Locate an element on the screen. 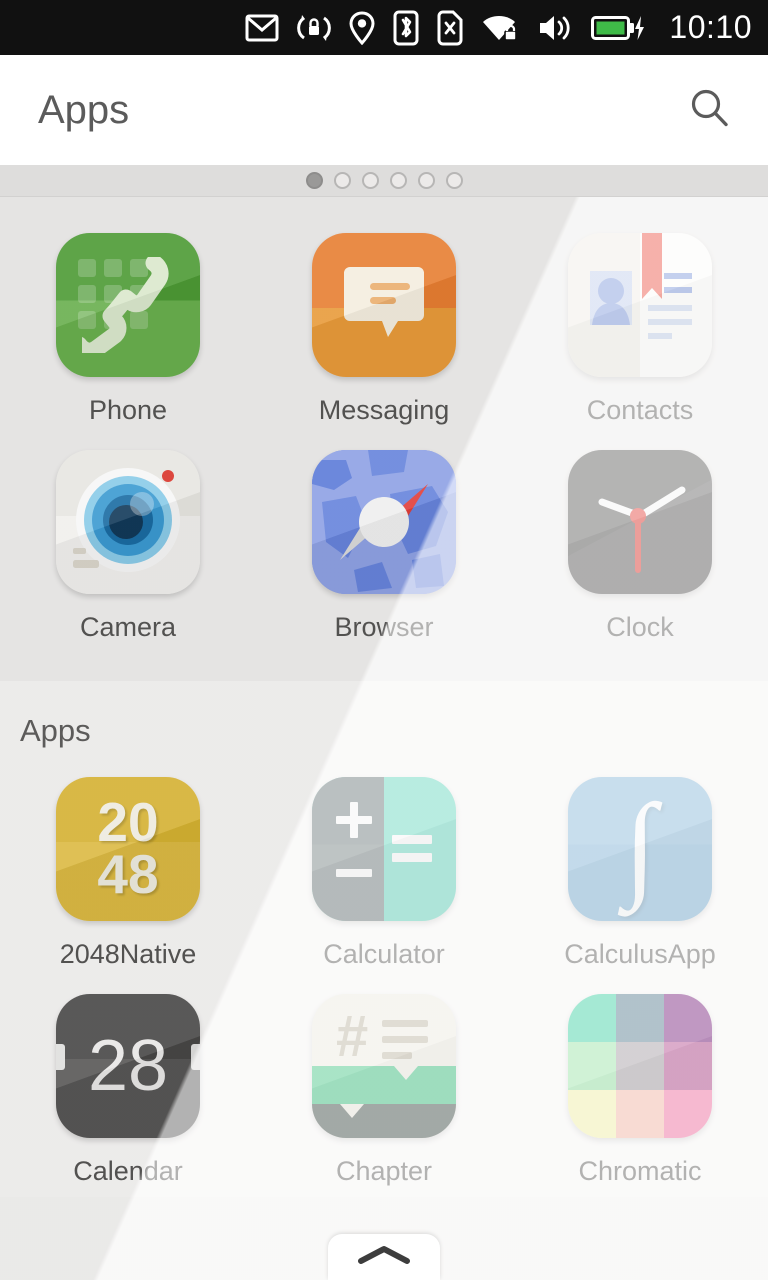 Image resolution: width=768 pixels, height=1280 pixels. address-book-shape is located at coordinates (640, 305).